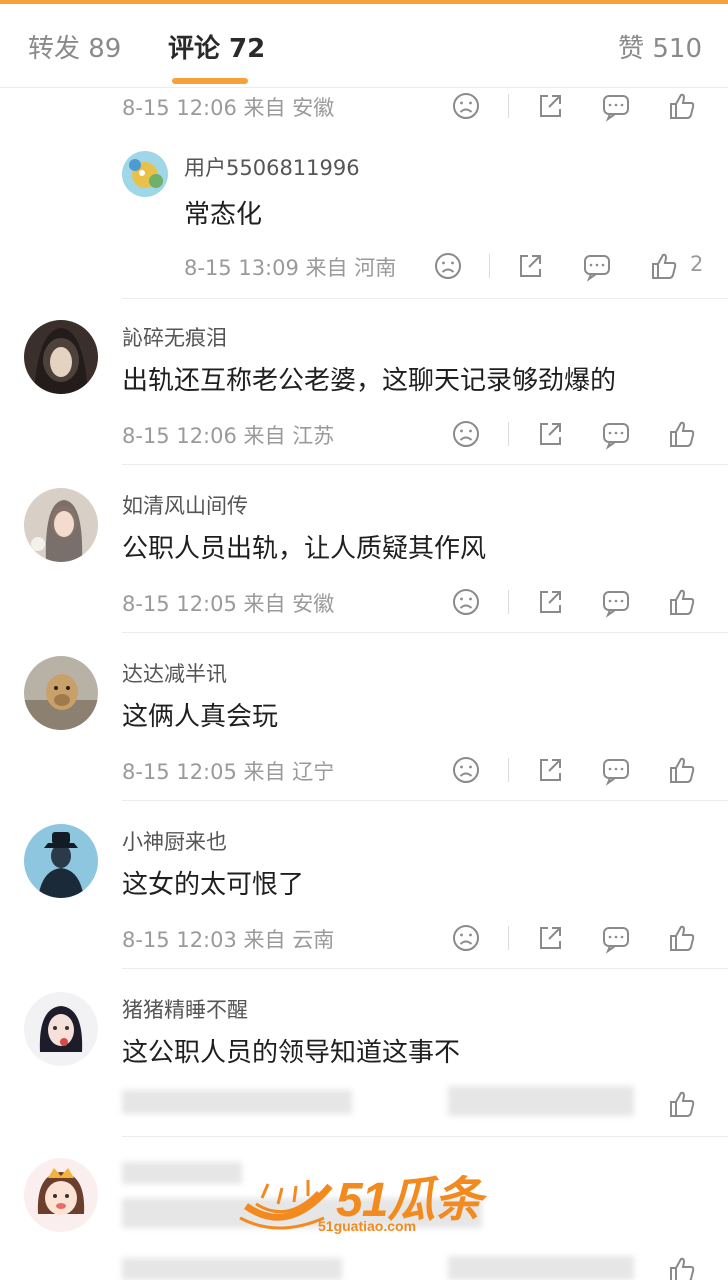 The height and width of the screenshot is (1280, 728). I want to click on comment-text: 公职人员出轨，让人质疑其作风, so click(304, 549).